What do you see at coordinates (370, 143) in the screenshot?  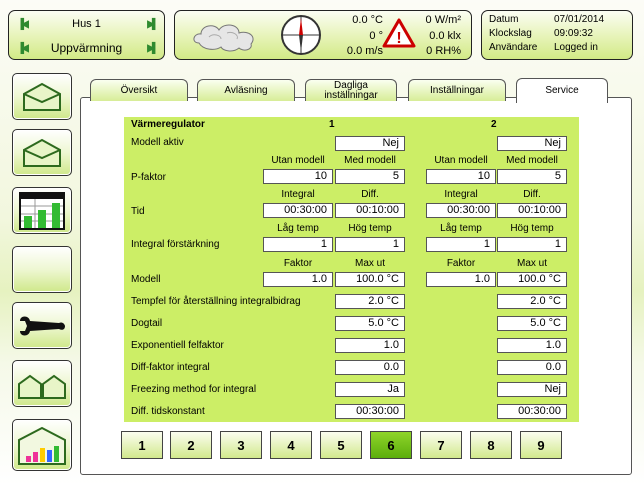 I see `modell-aktiv-1-field: Nej` at bounding box center [370, 143].